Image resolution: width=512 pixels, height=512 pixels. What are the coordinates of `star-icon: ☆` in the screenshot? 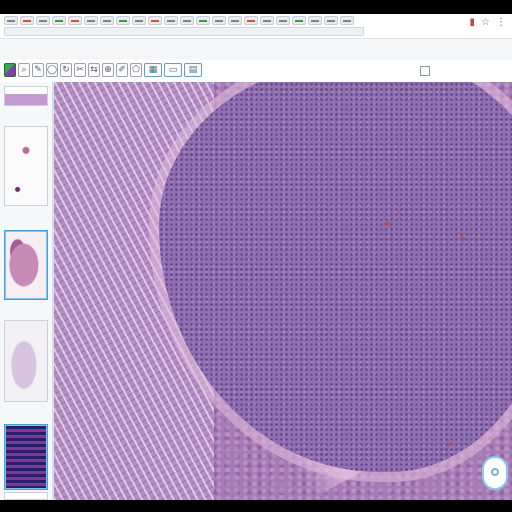 It's located at (485, 23).